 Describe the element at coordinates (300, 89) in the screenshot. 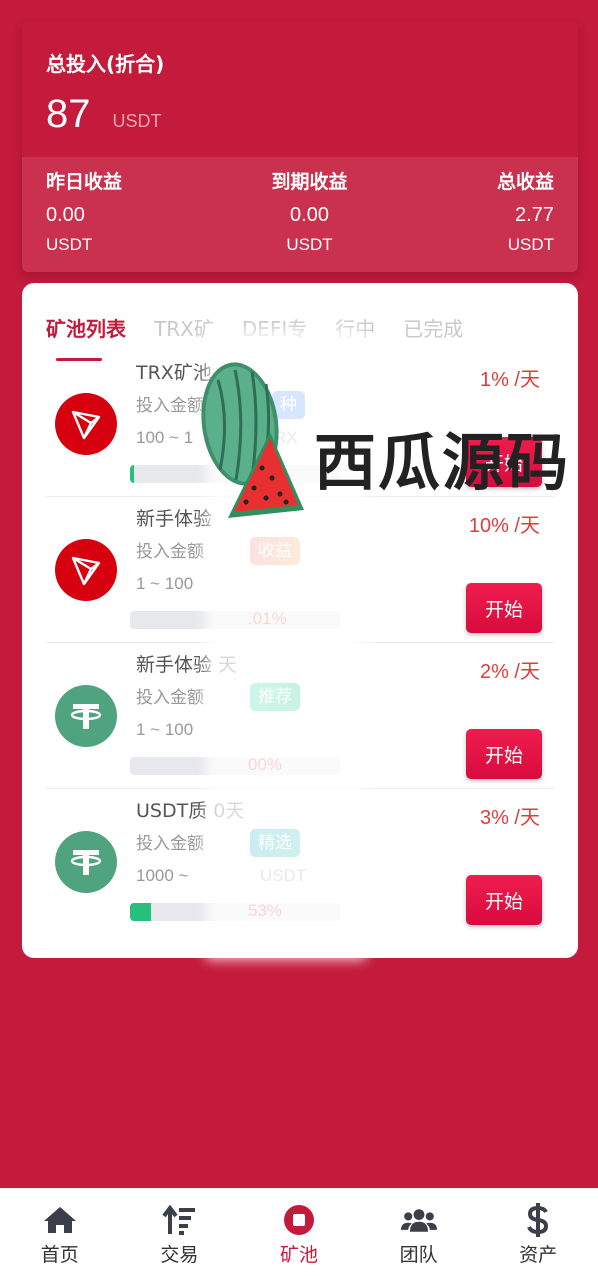

I see `summary-top: 总投入(折合) 87 USDT` at that location.